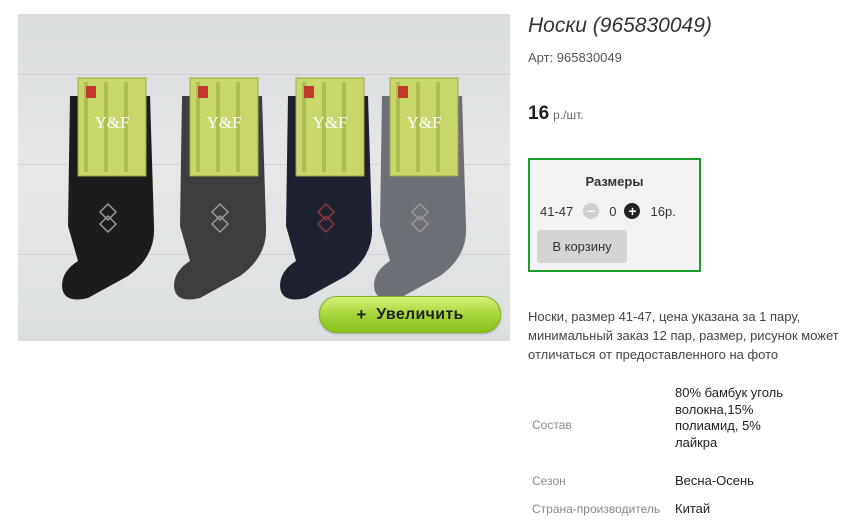 The width and height of the screenshot is (850, 529). I want to click on sock-2: Y&F, so click(230, 191).